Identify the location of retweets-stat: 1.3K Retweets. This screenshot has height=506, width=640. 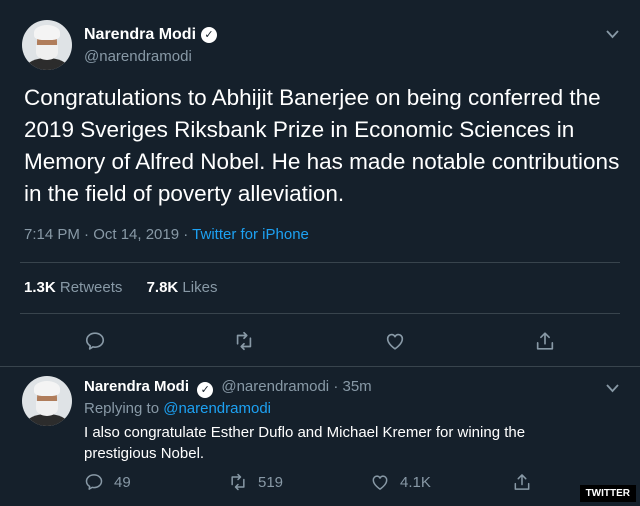
(73, 287).